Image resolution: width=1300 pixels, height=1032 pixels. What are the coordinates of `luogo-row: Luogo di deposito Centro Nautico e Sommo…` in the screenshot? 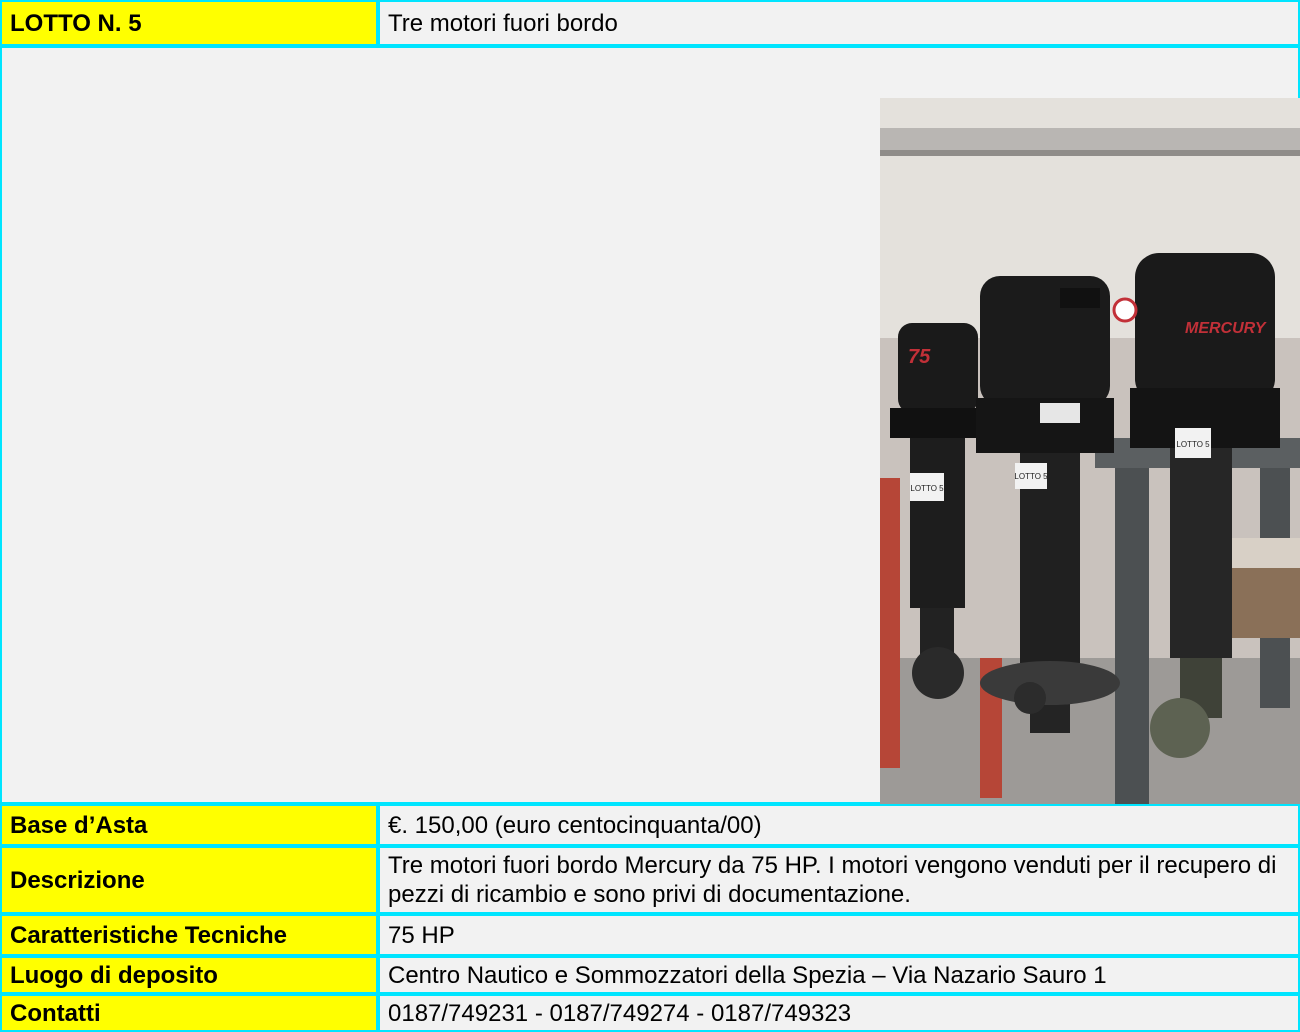 It's located at (650, 975).